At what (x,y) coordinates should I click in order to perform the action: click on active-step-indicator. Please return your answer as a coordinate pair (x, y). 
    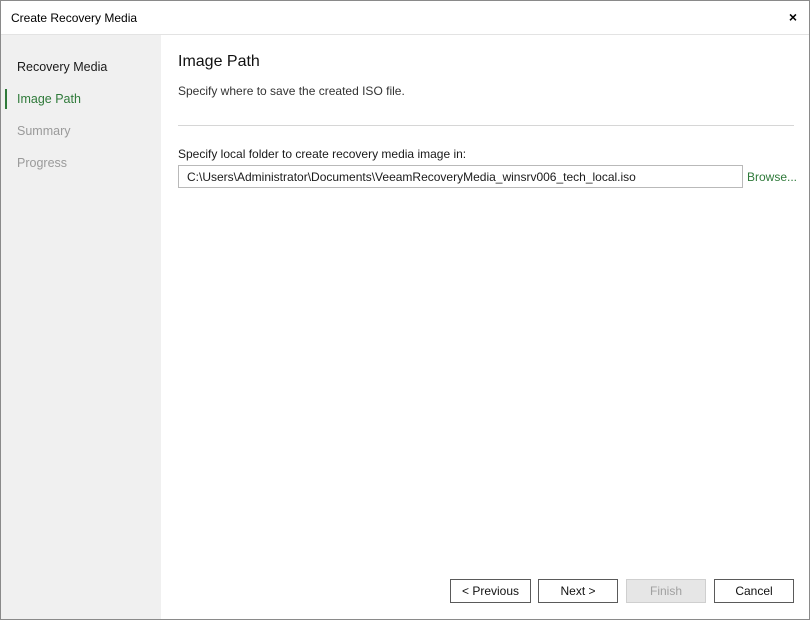
    Looking at the image, I should click on (6, 99).